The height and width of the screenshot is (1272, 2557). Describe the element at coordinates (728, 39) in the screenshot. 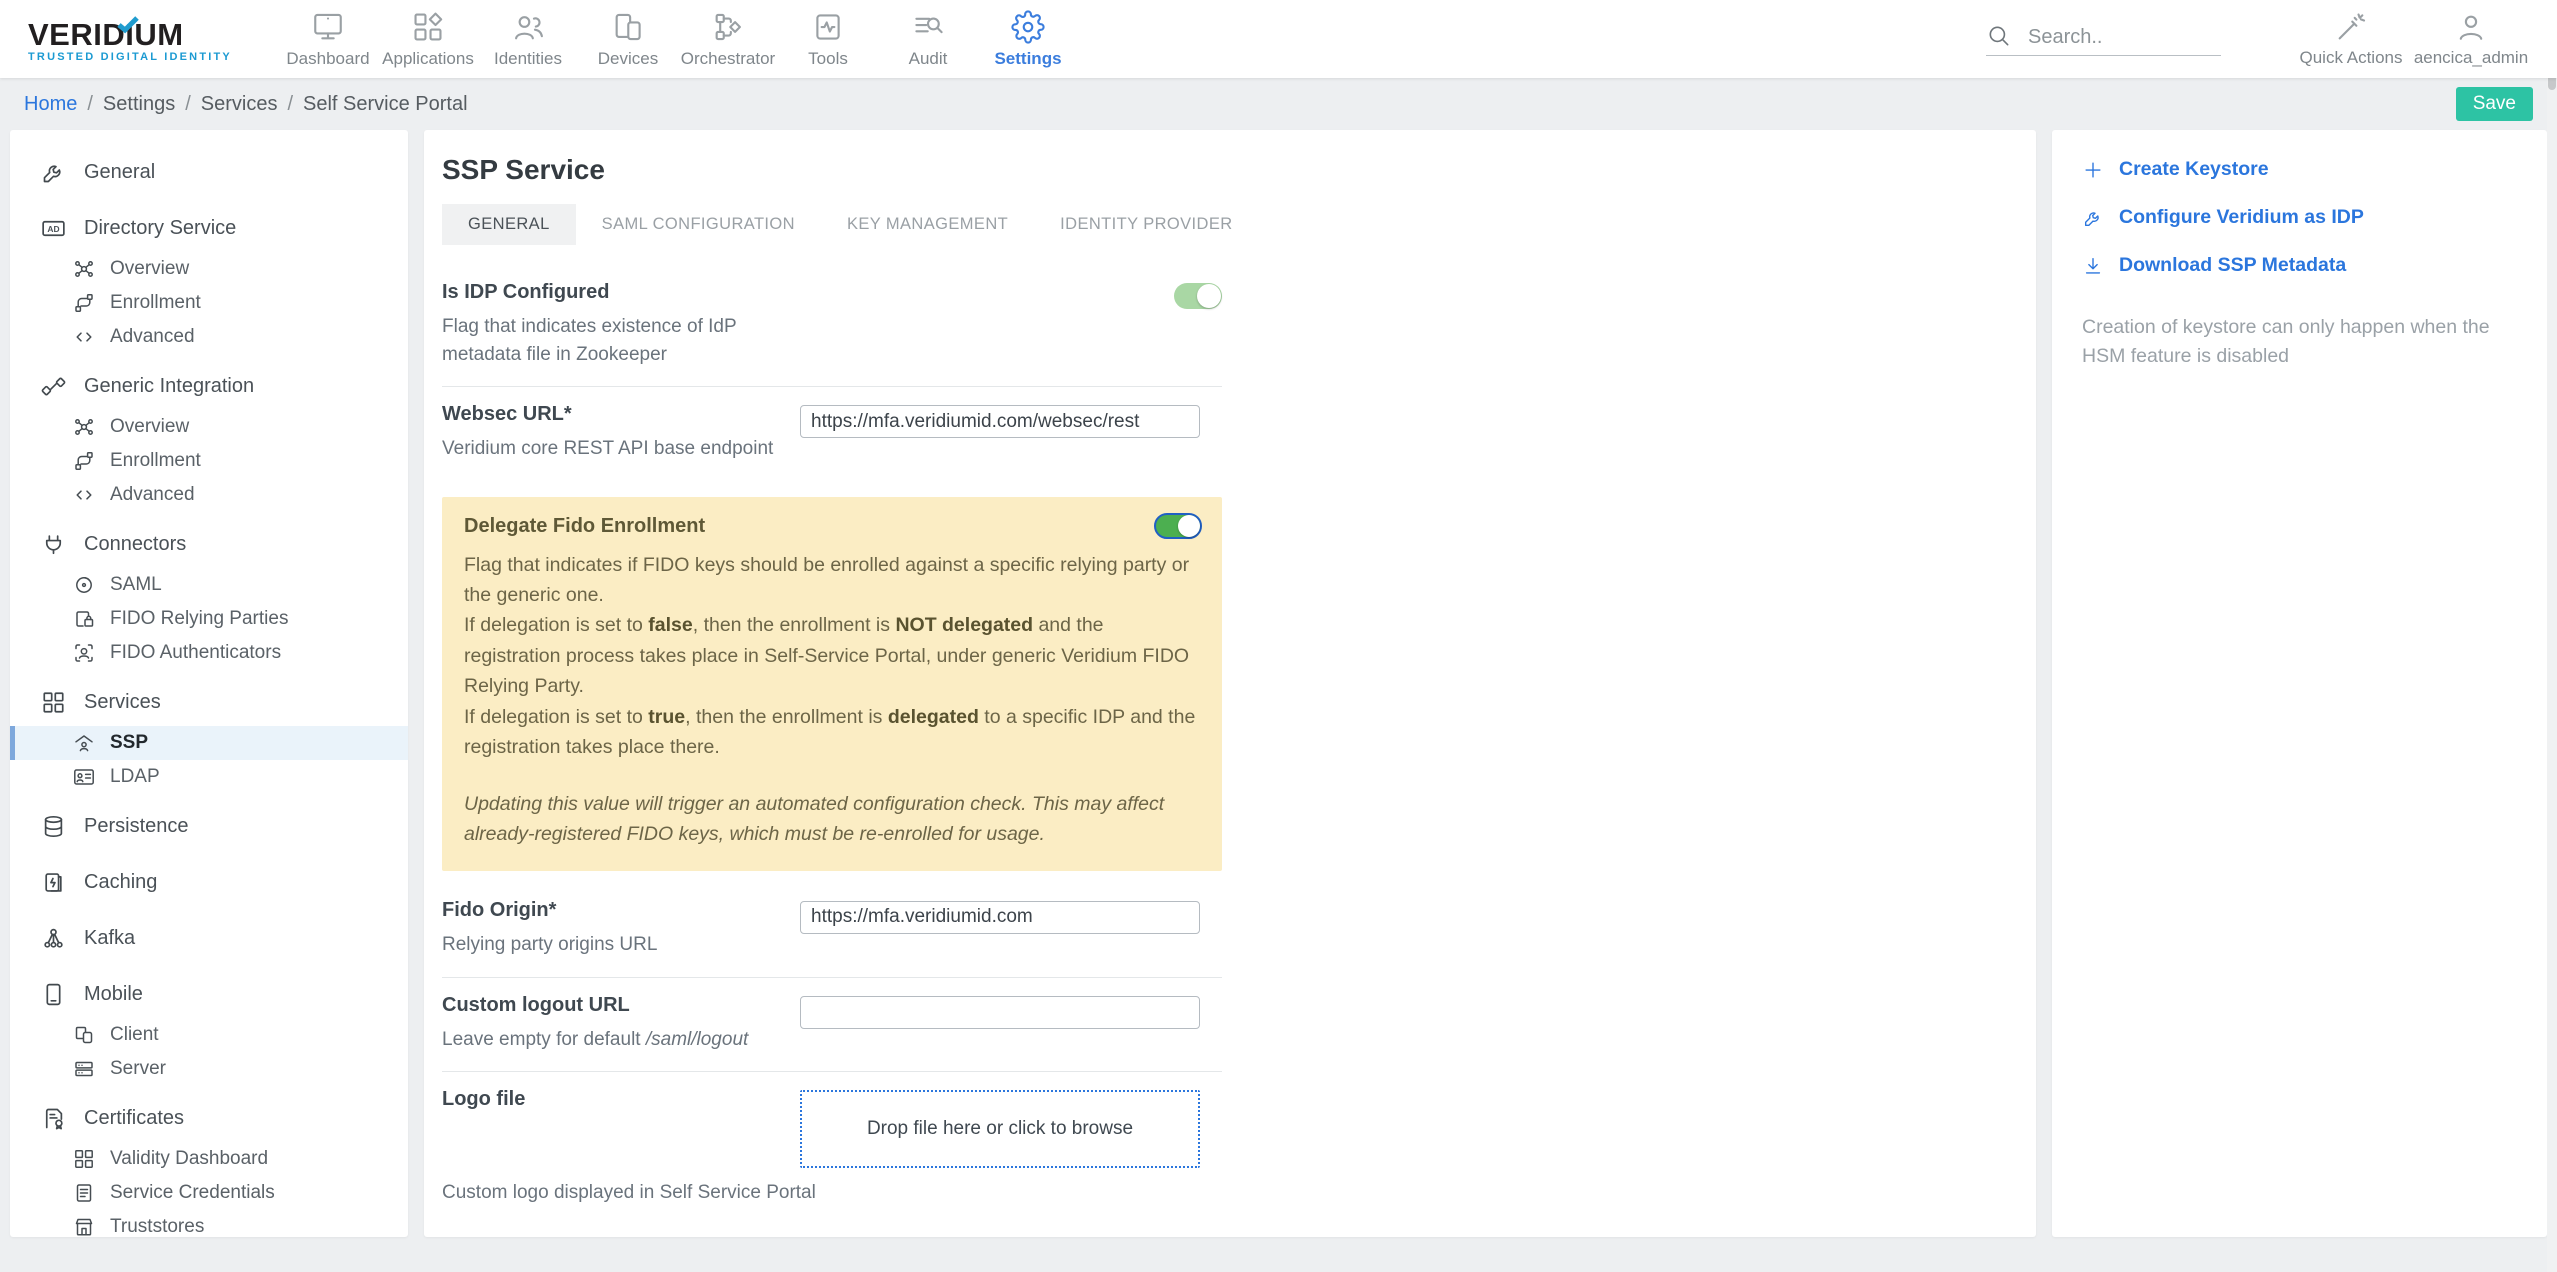

I see `nav-item-orchestrator: Orchestrator` at that location.